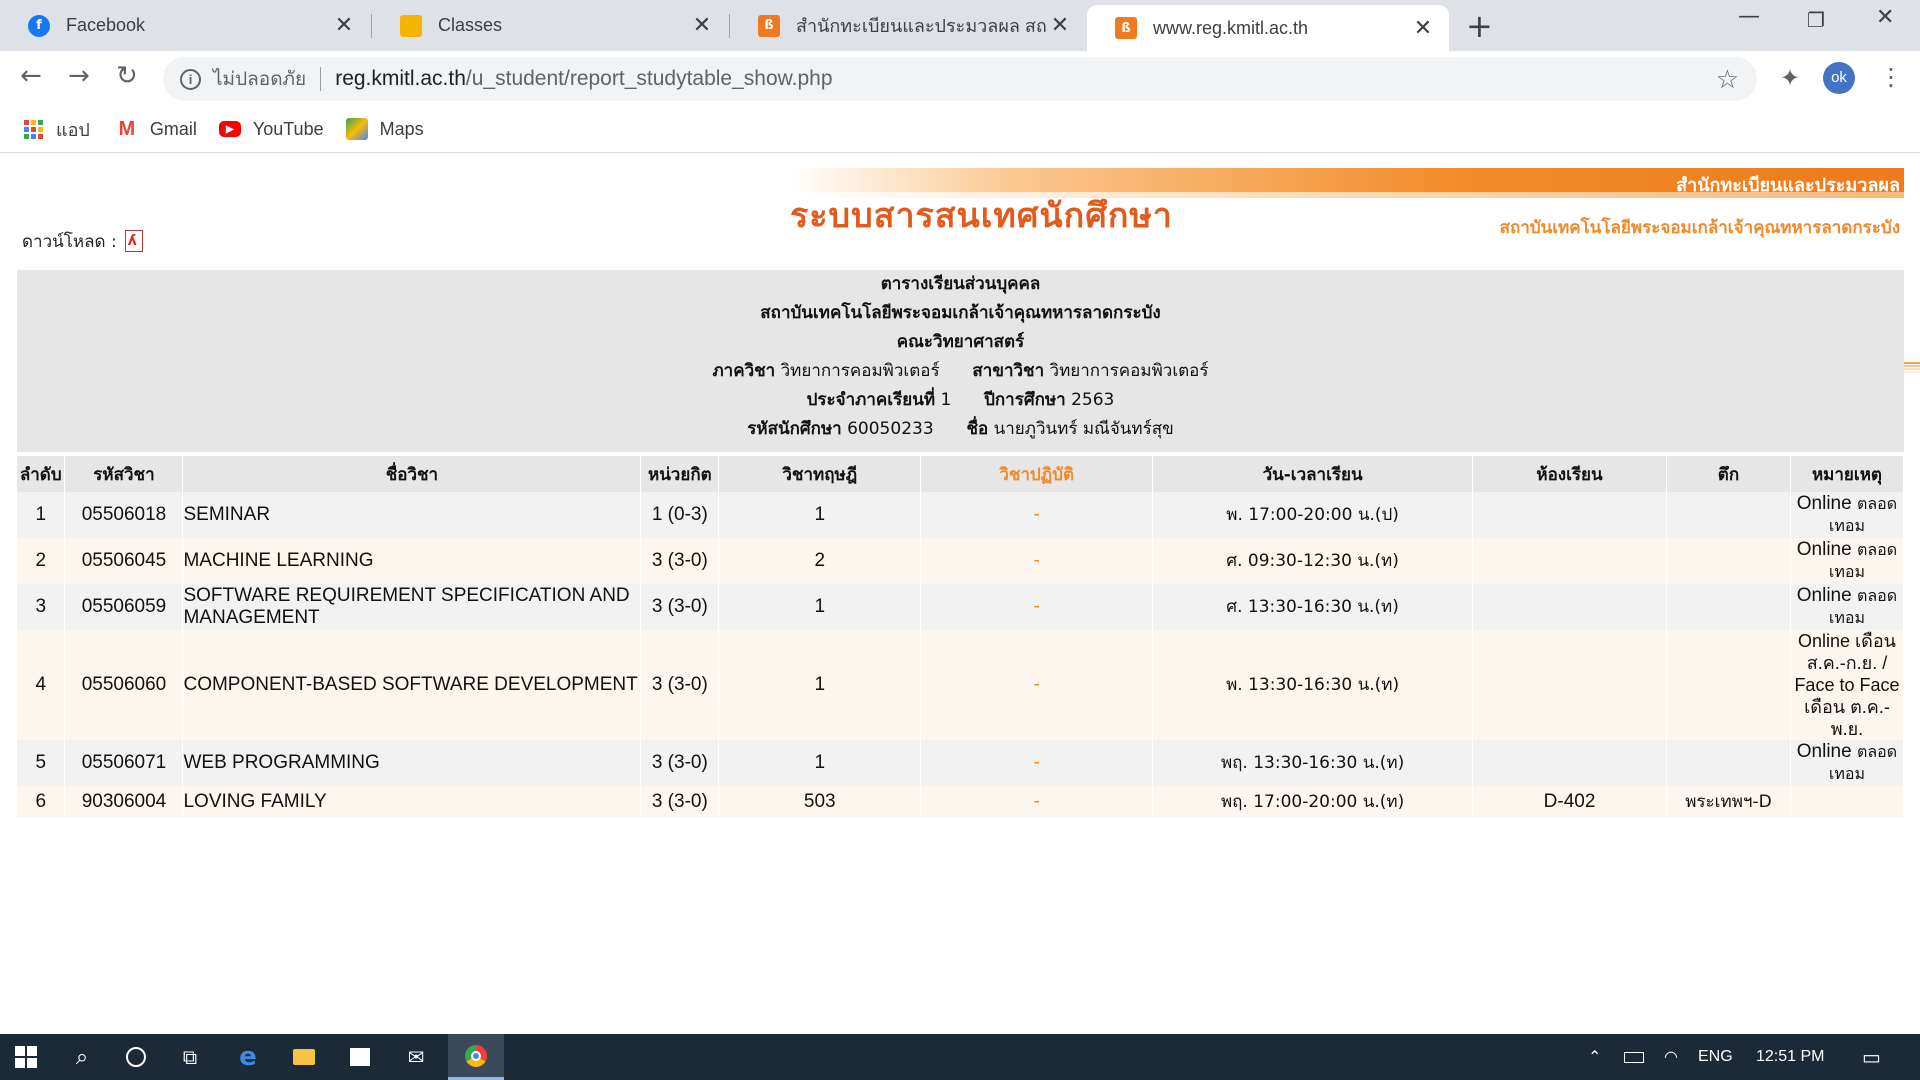  Describe the element at coordinates (259, 79) in the screenshot. I see `security-label: ไม่ปลอดภัย` at that location.